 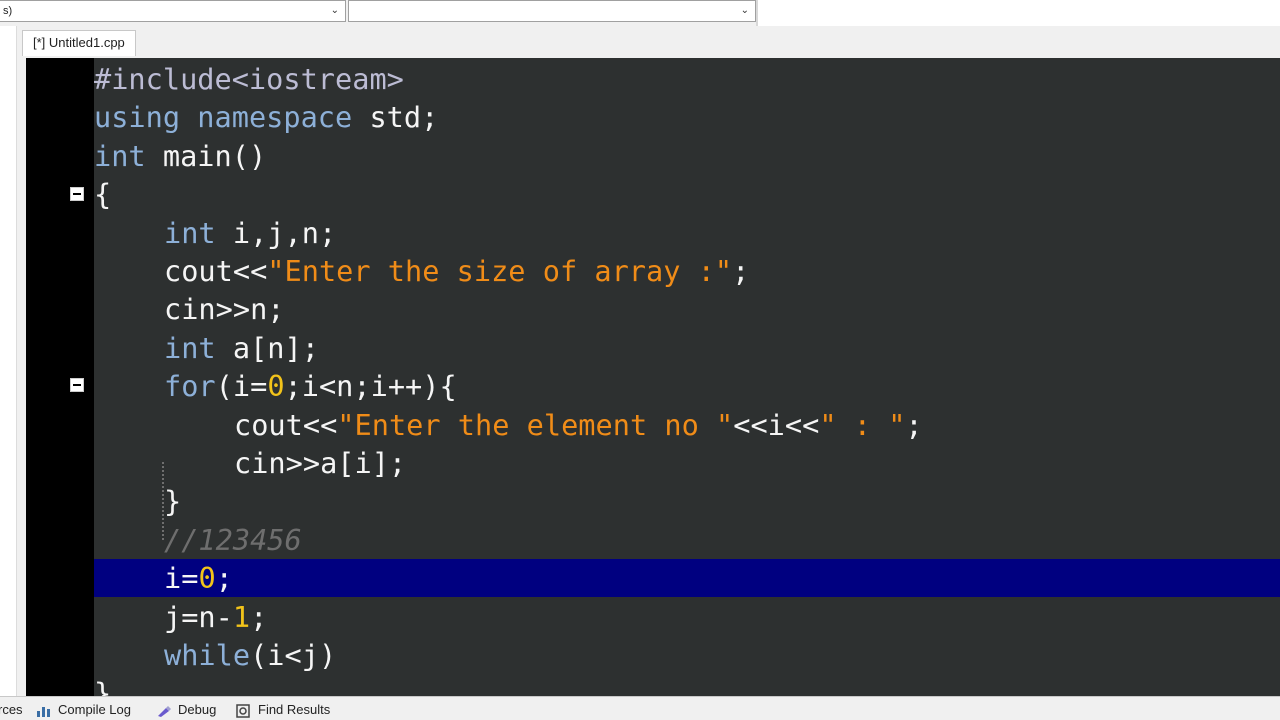 I want to click on code-token: "Enter the element no ", so click(x=535, y=424).